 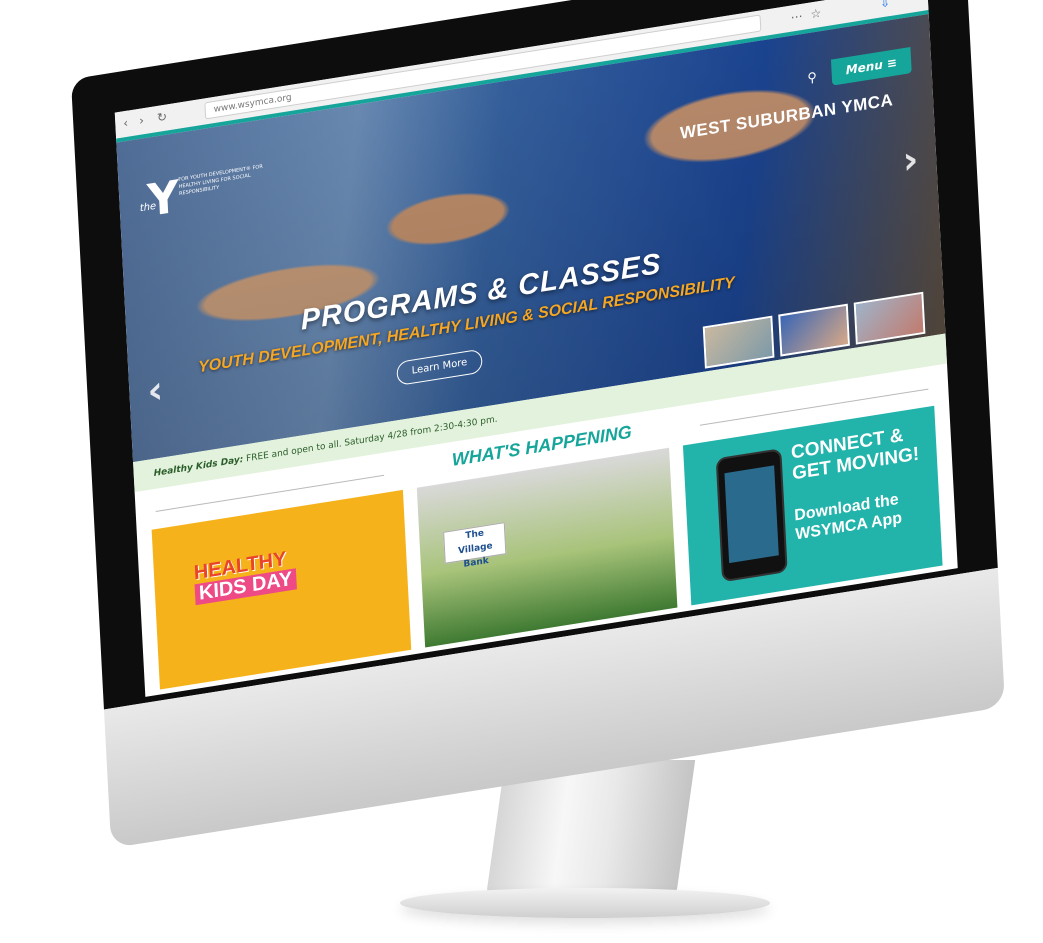 I want to click on monitor-stand-base, so click(x=585, y=903).